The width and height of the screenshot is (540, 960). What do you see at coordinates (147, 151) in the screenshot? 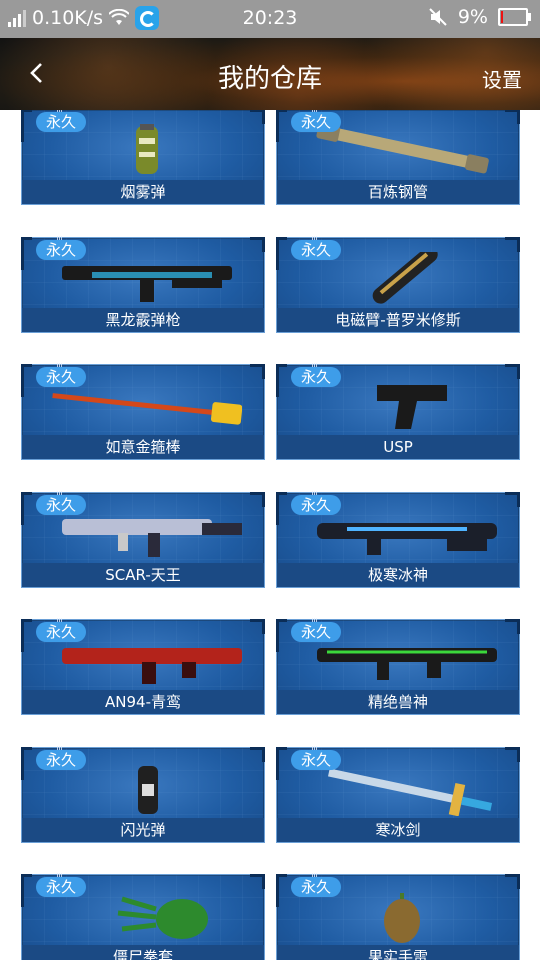
I see `smoke-grenade-icon` at bounding box center [147, 151].